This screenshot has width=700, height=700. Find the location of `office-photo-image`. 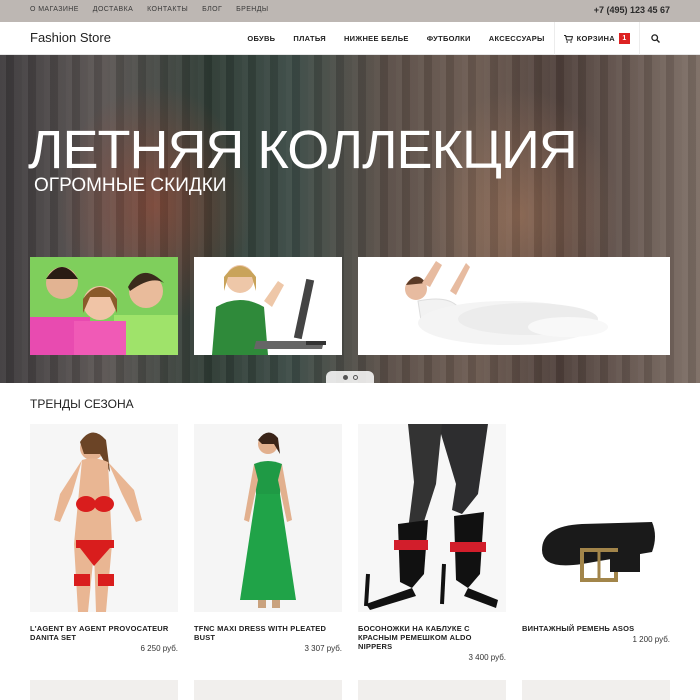

office-photo-image is located at coordinates (268, 306).